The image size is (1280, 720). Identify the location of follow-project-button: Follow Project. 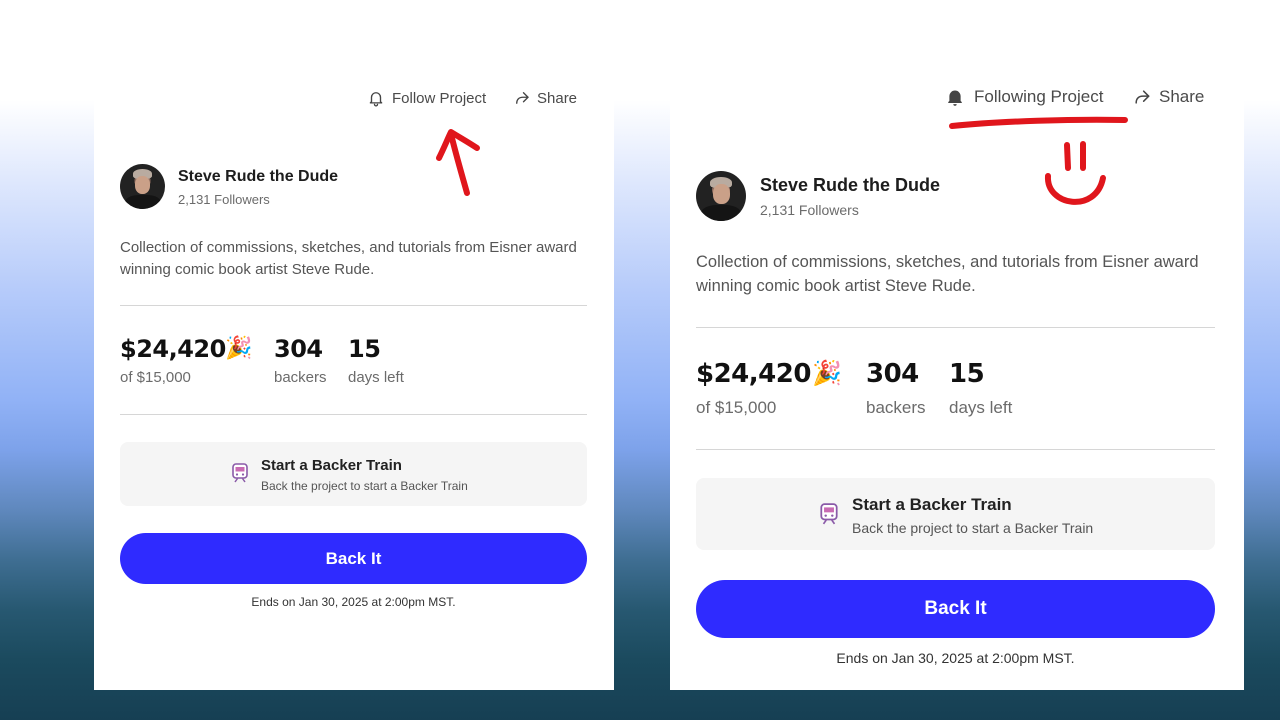
(426, 98).